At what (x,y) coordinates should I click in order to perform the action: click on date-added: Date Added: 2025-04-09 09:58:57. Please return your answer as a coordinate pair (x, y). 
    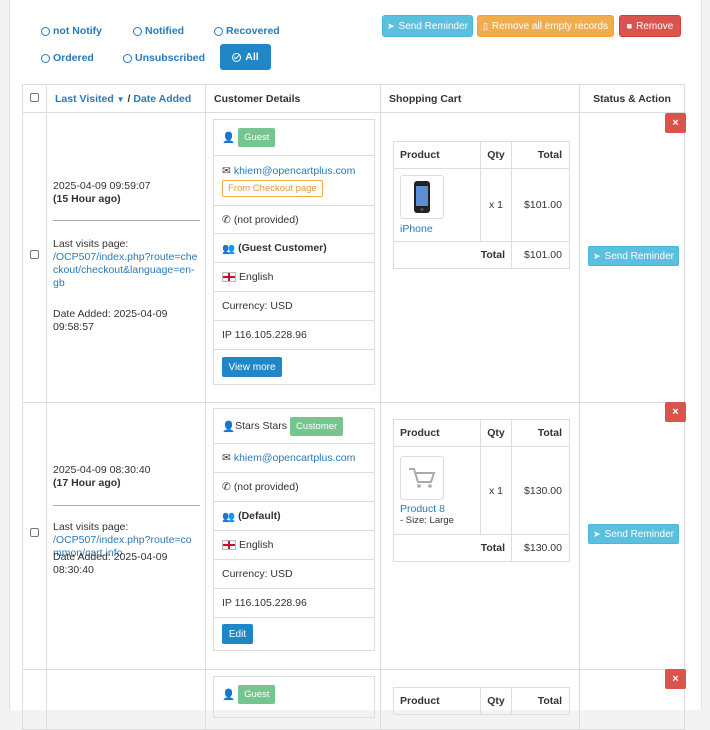
    Looking at the image, I should click on (110, 320).